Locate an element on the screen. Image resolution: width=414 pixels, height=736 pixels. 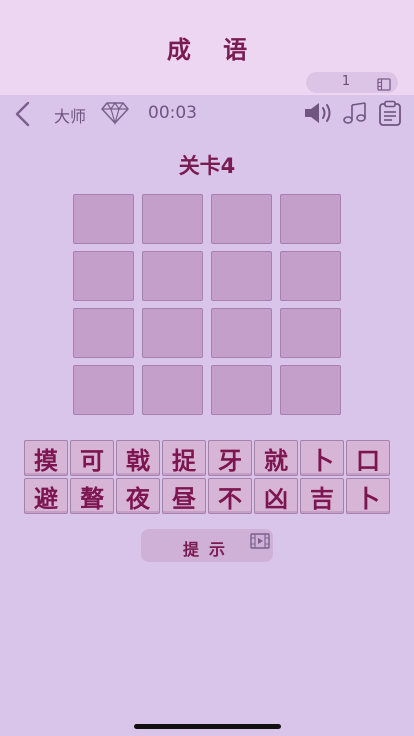
diamond-icon is located at coordinates (115, 115).